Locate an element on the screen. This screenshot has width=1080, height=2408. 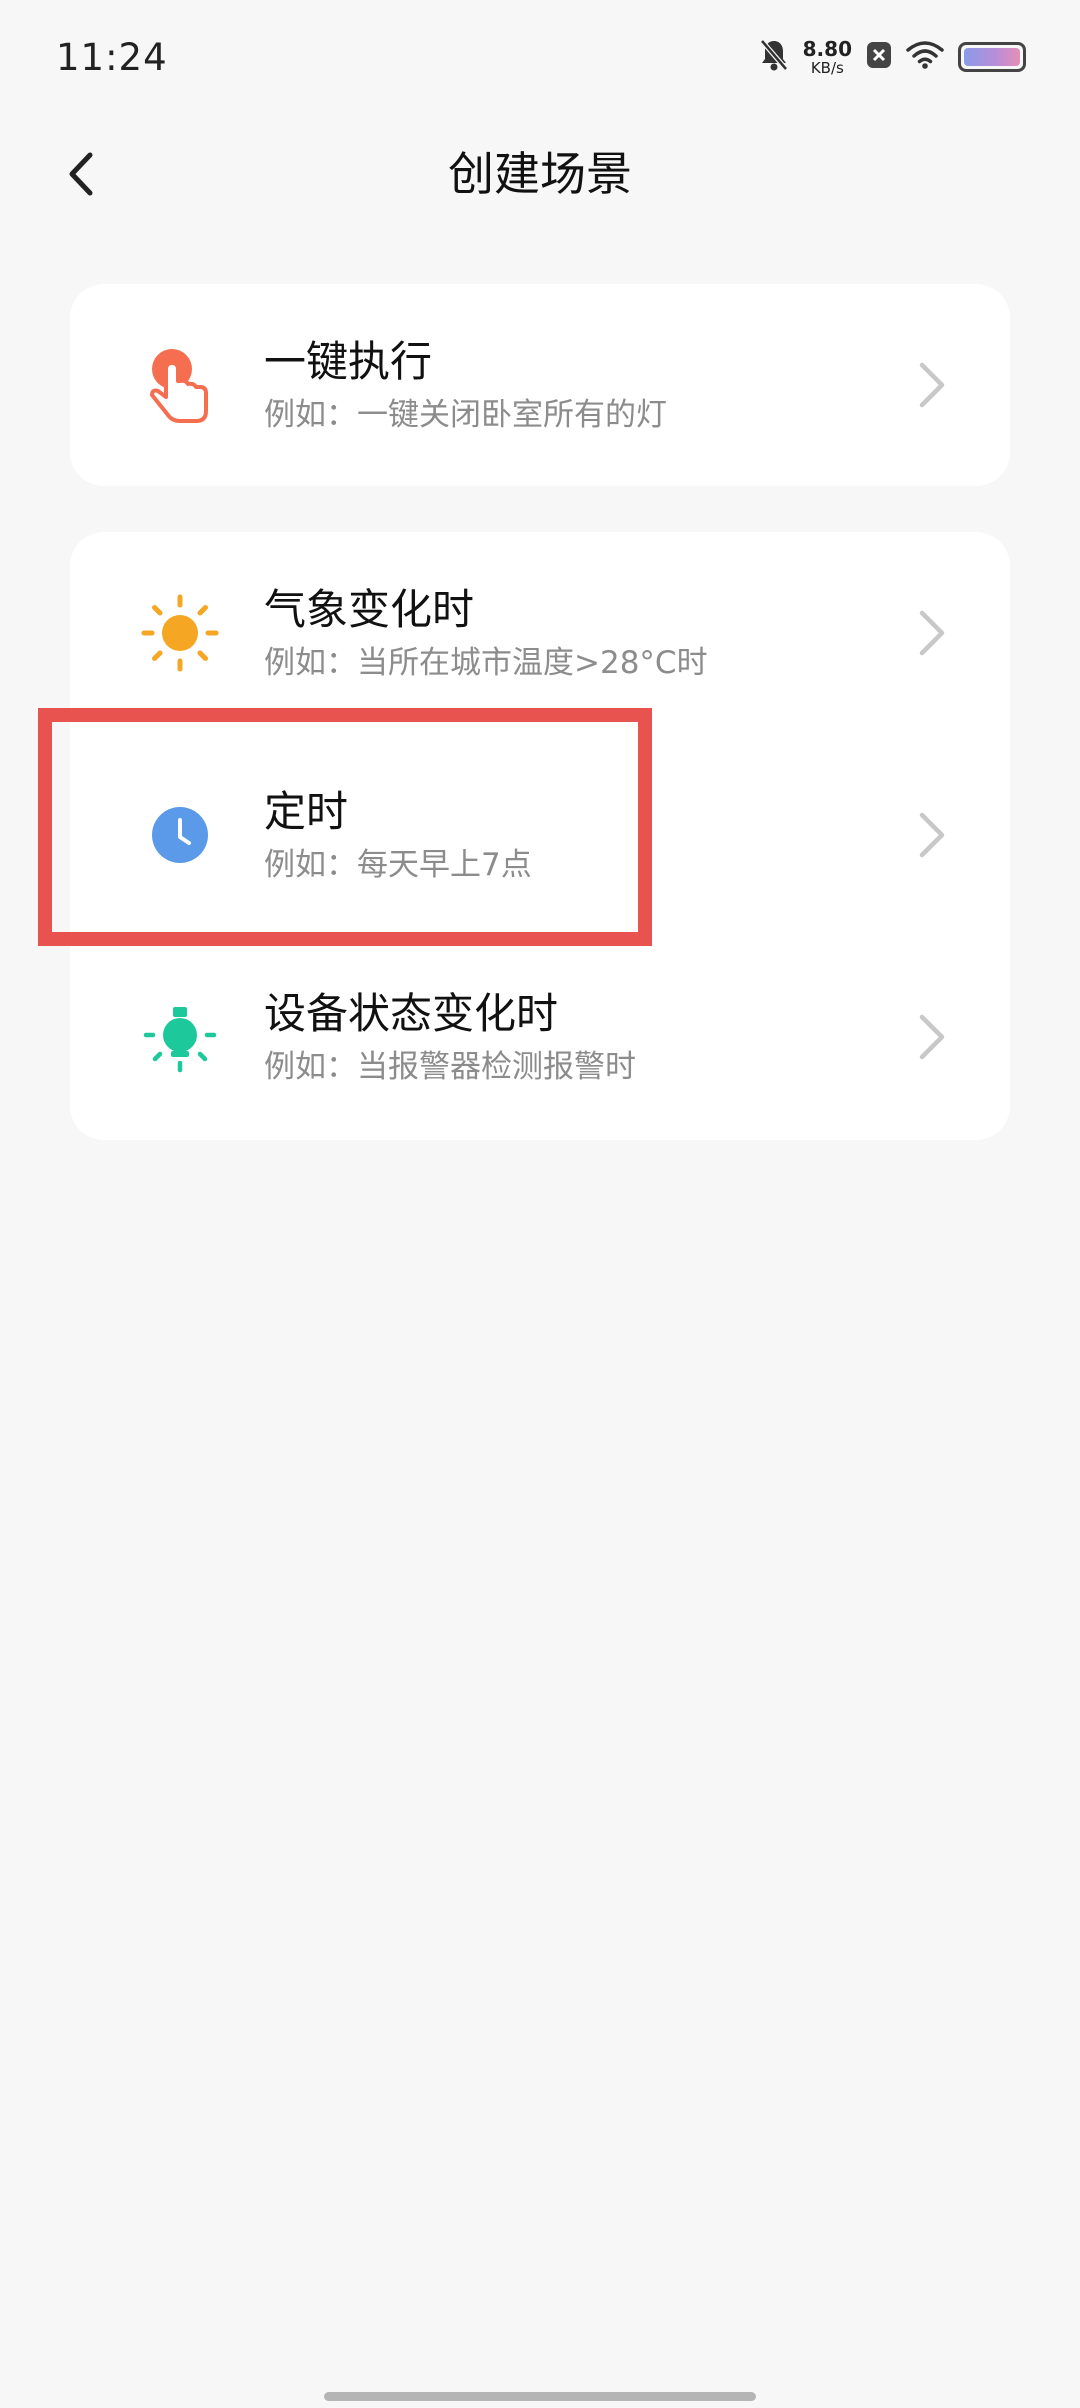
status-time: 11:24 is located at coordinates (112, 57).